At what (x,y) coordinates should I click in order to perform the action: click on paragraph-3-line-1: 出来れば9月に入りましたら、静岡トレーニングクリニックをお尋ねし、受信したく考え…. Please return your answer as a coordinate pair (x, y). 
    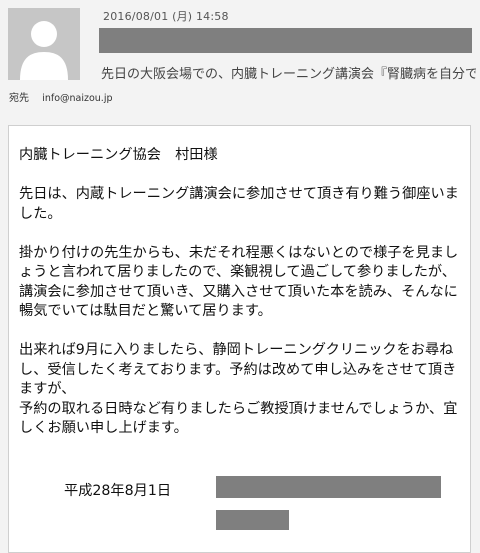
    Looking at the image, I should click on (238, 369).